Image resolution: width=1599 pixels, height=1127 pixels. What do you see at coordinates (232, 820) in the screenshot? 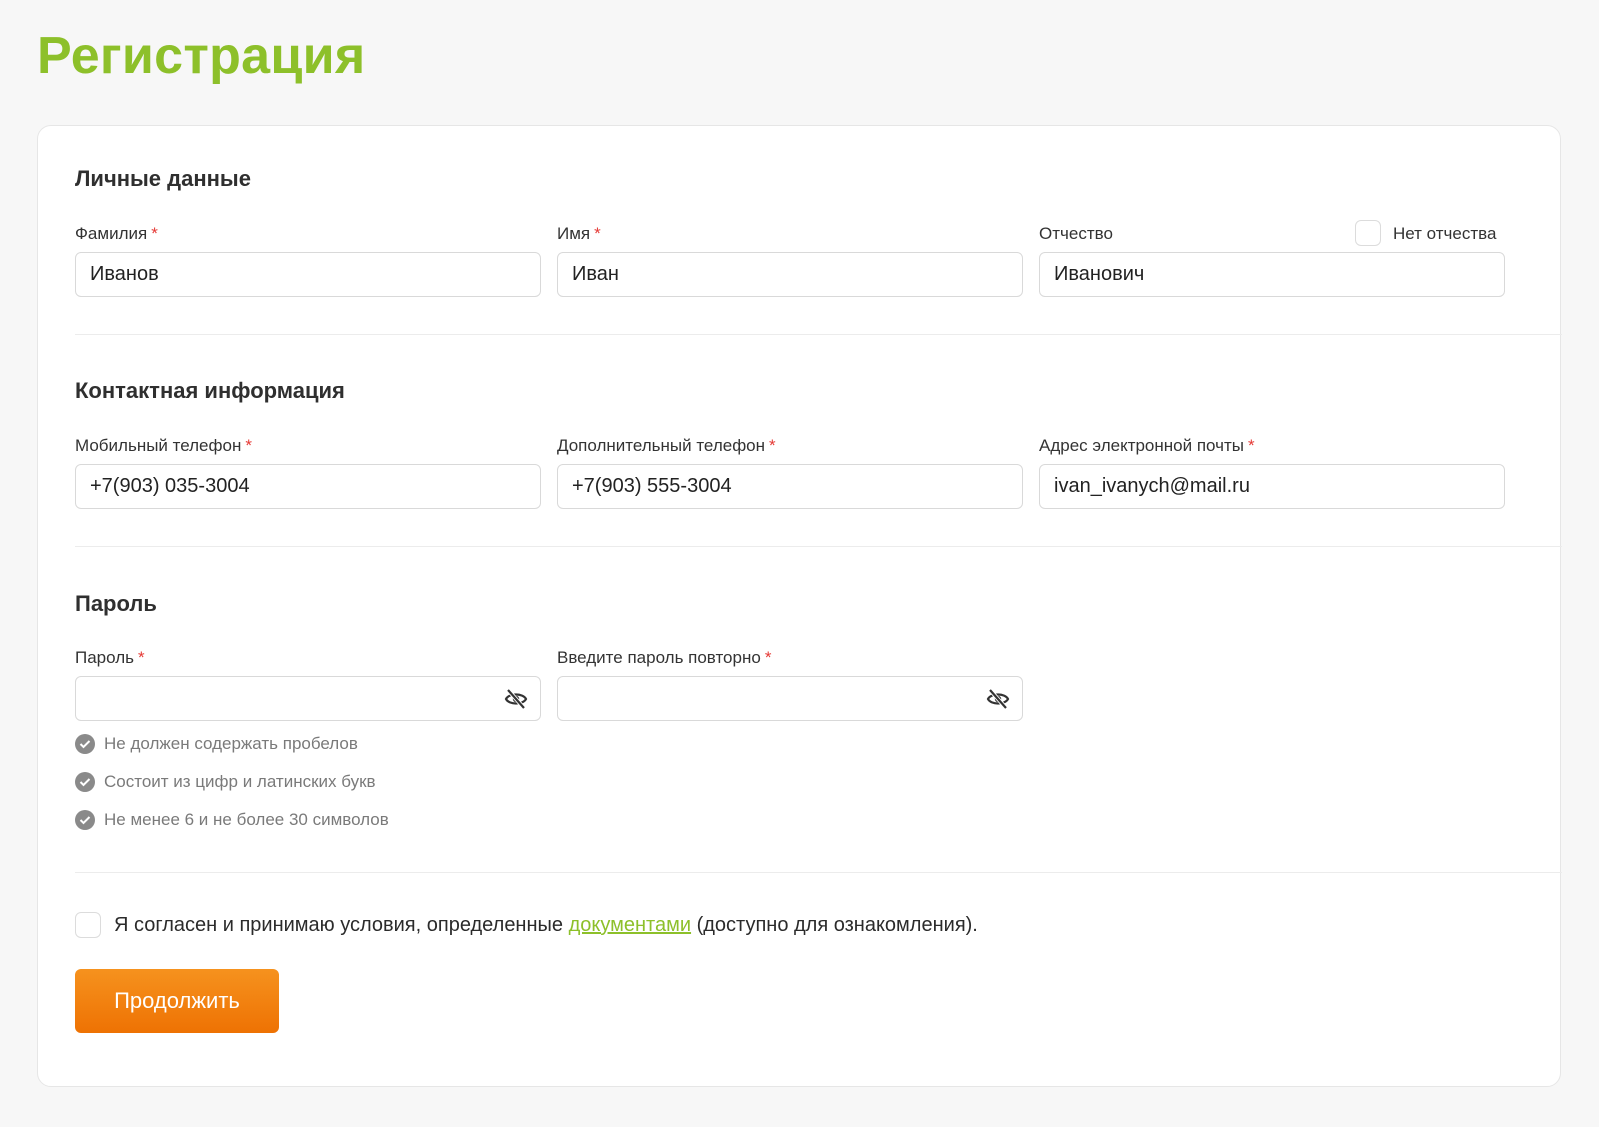
I see `password-rule: Не менее 6 и не более 30 символов` at bounding box center [232, 820].